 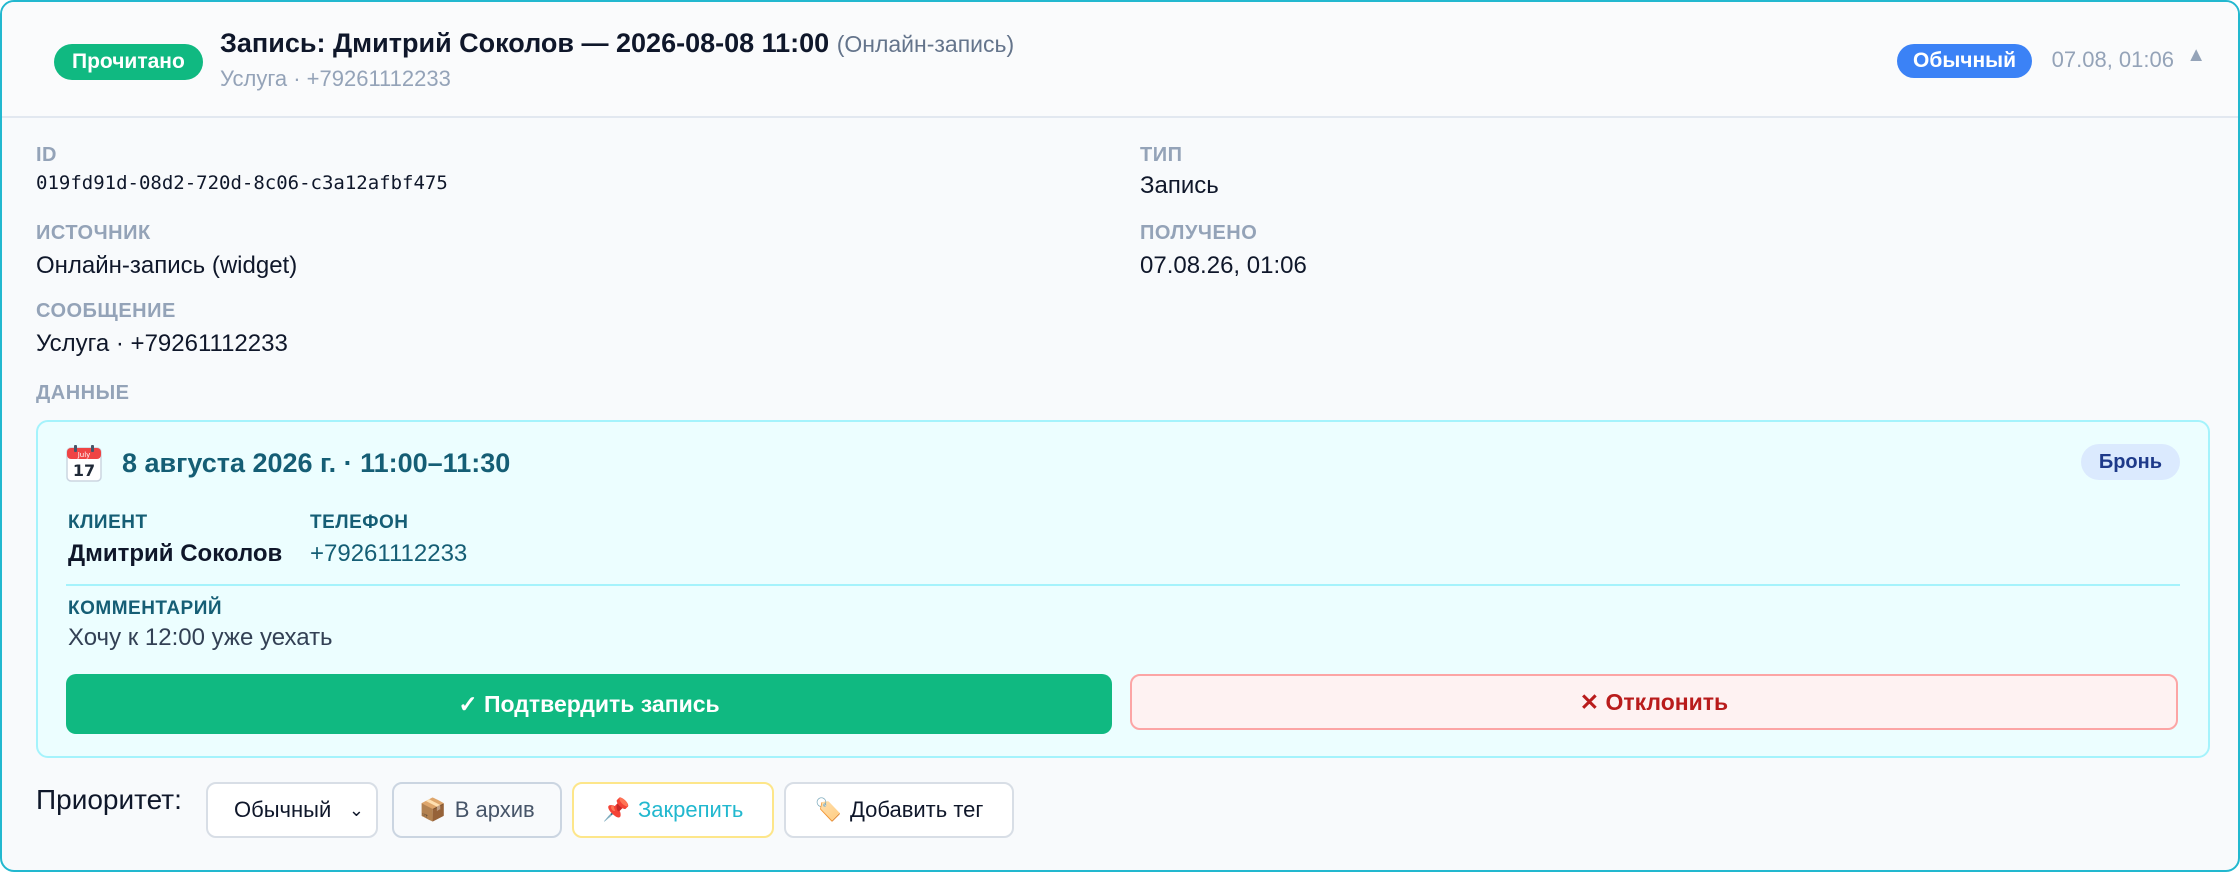 I want to click on booking-divider, so click(x=1123, y=585).